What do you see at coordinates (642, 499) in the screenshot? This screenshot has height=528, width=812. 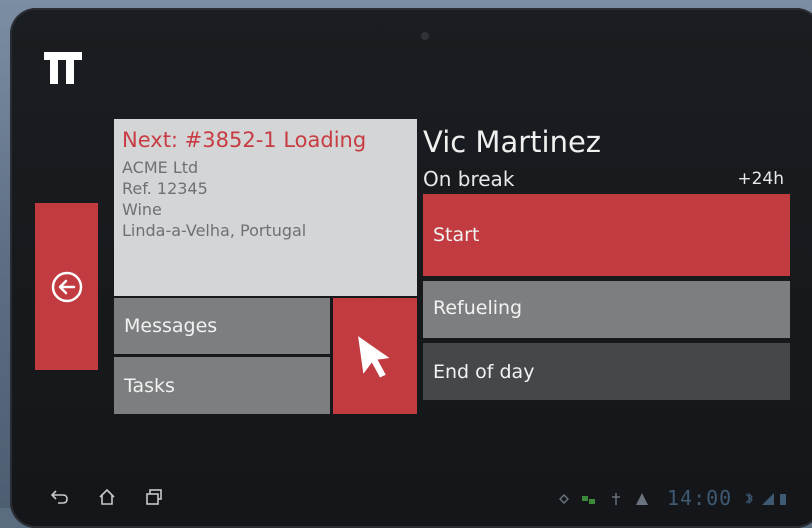 I see `warning-icon` at bounding box center [642, 499].